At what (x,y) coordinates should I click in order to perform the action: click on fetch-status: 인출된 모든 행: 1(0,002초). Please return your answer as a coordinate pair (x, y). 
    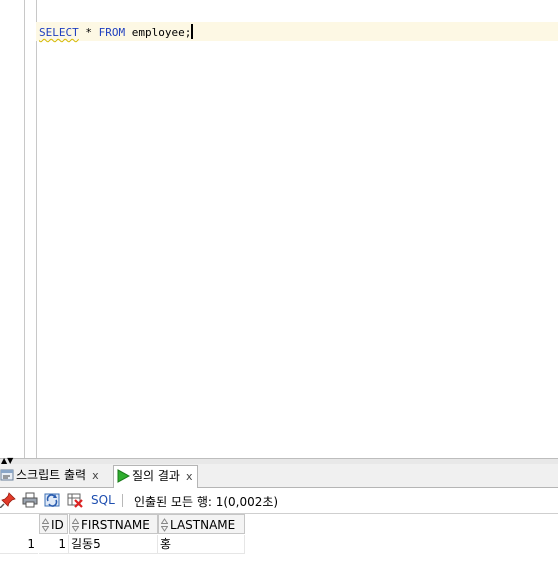
    Looking at the image, I should click on (206, 502).